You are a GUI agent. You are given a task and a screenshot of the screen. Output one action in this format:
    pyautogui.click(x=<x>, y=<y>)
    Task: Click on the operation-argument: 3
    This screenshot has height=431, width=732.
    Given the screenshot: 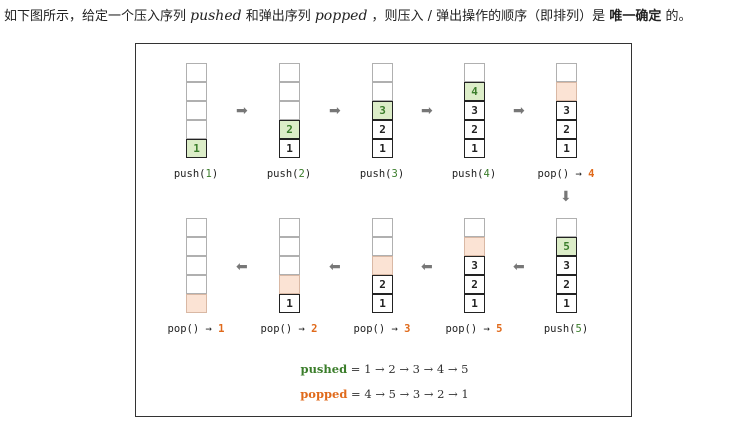 What is the action you would take?
    pyautogui.click(x=394, y=174)
    